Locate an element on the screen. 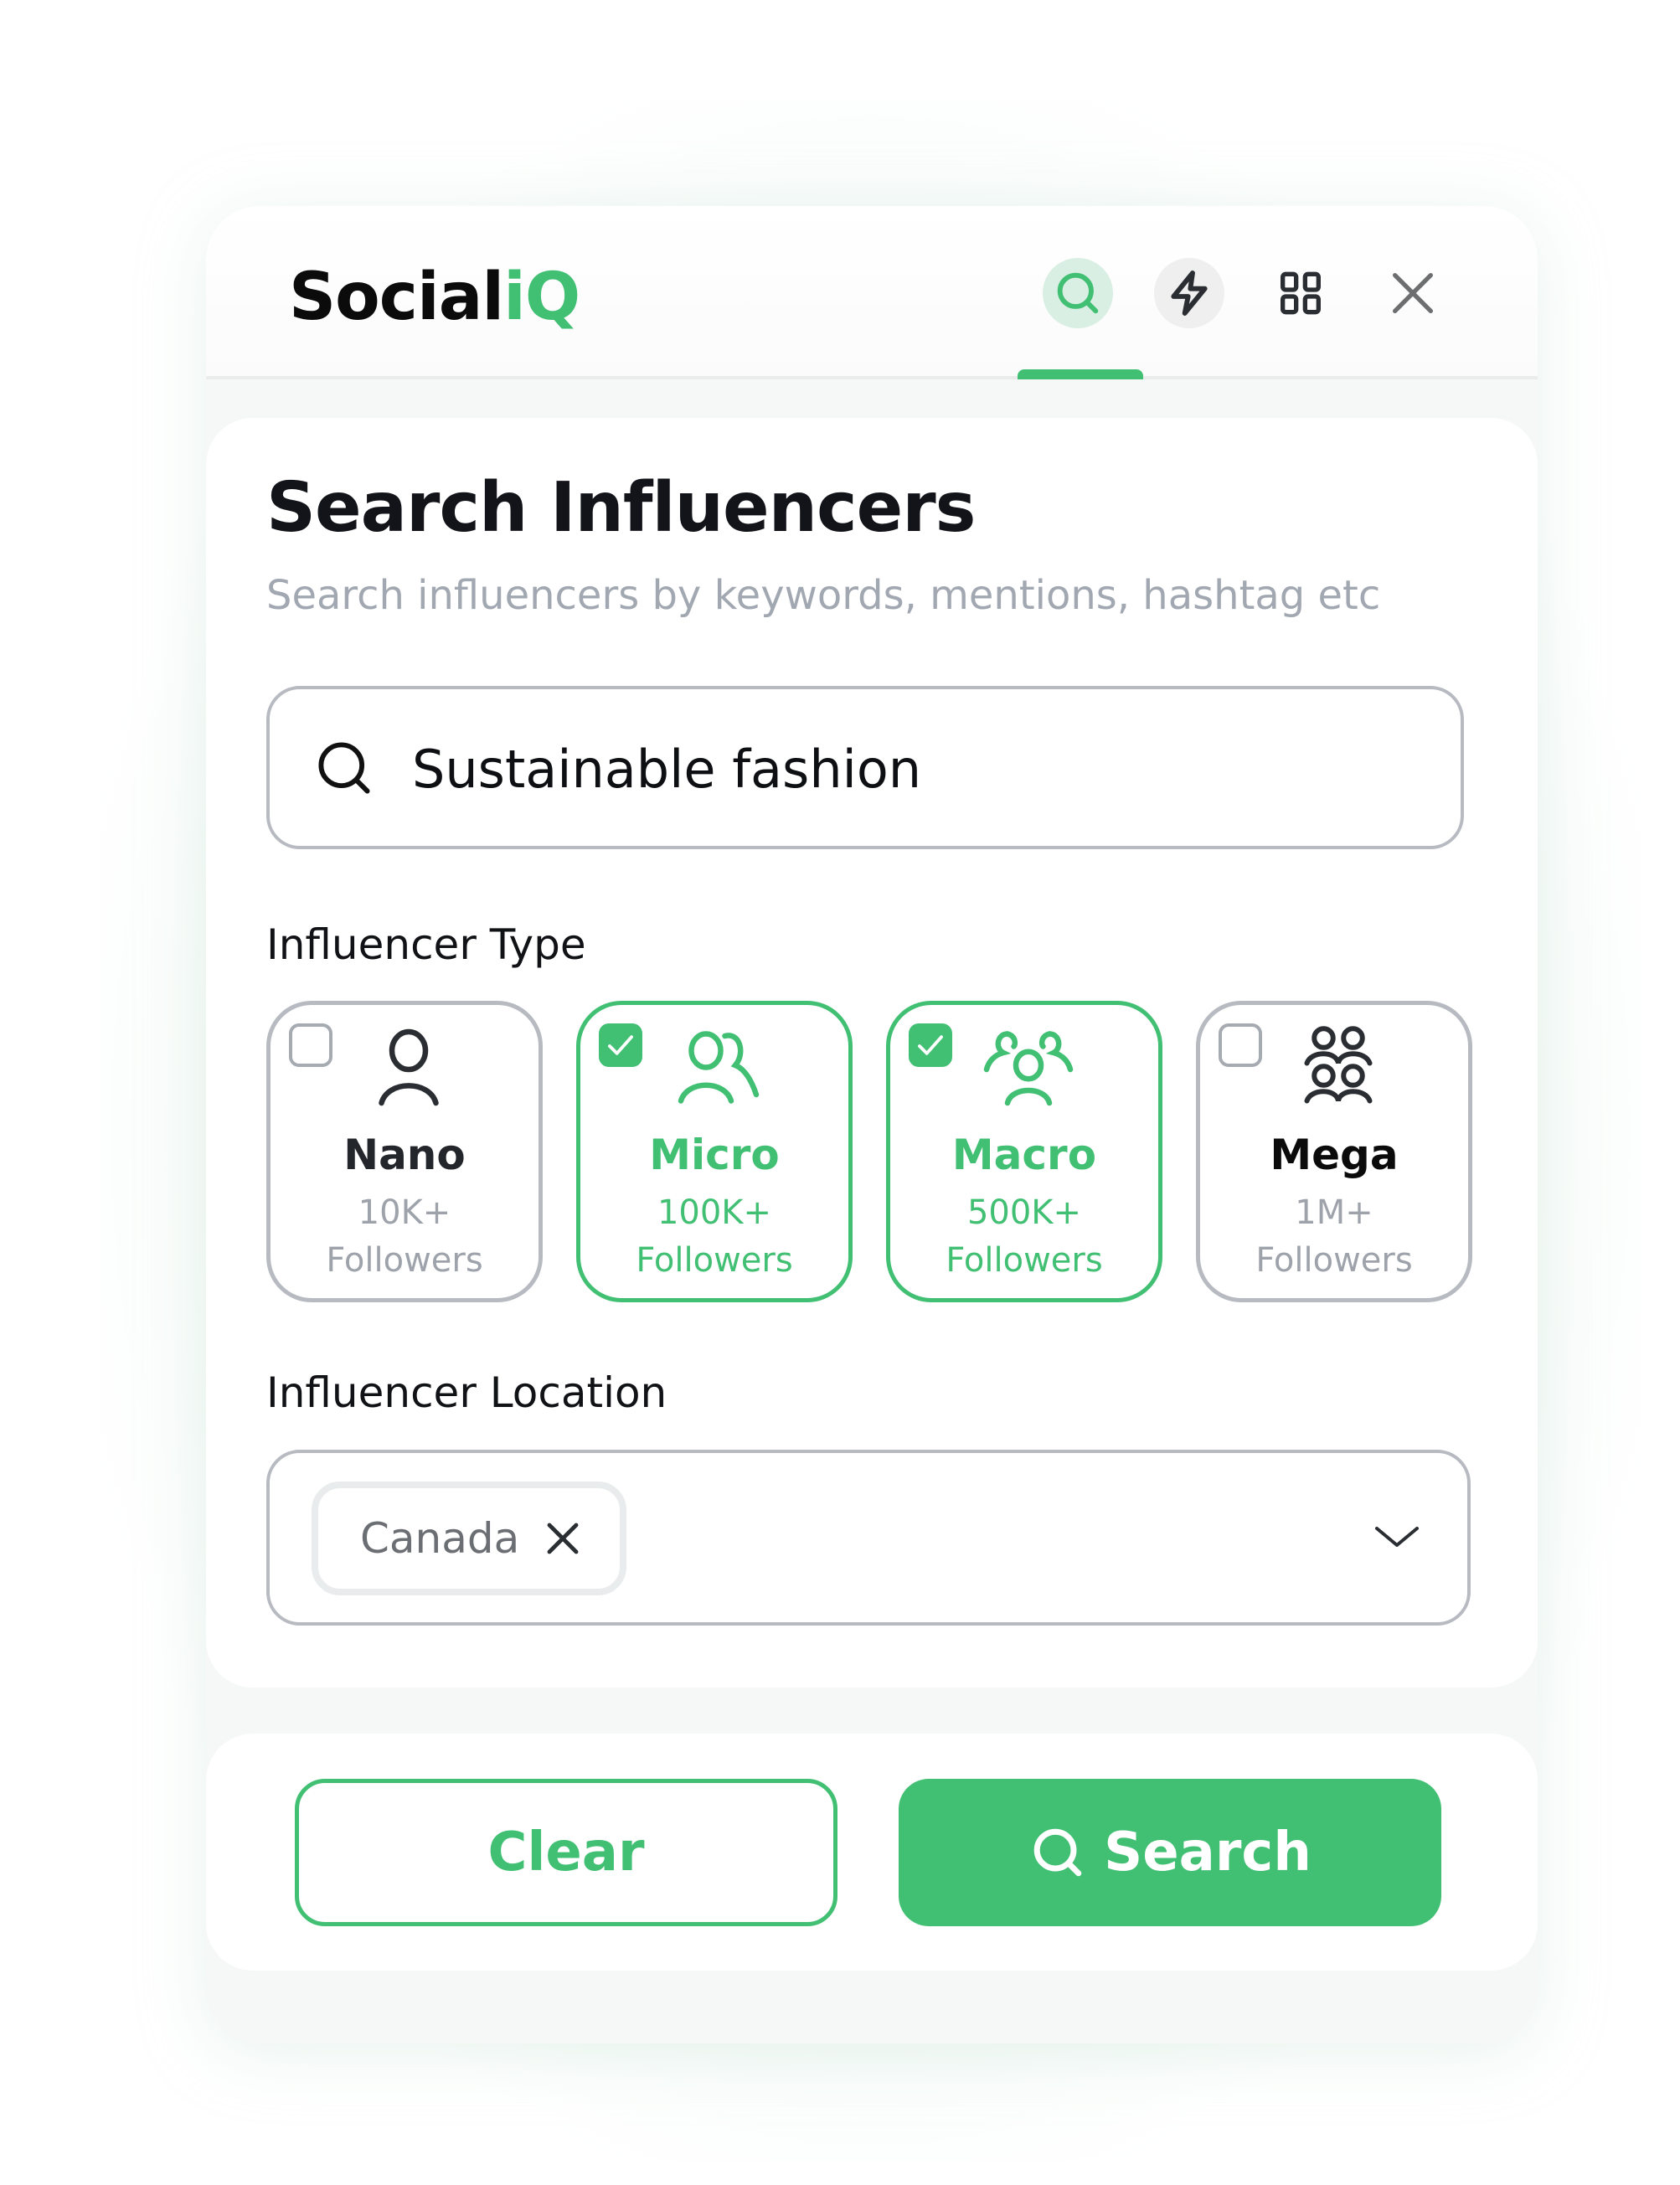 Image resolution: width=1680 pixels, height=2185 pixels. influencer-type-label: Influencer Type is located at coordinates (426, 944).